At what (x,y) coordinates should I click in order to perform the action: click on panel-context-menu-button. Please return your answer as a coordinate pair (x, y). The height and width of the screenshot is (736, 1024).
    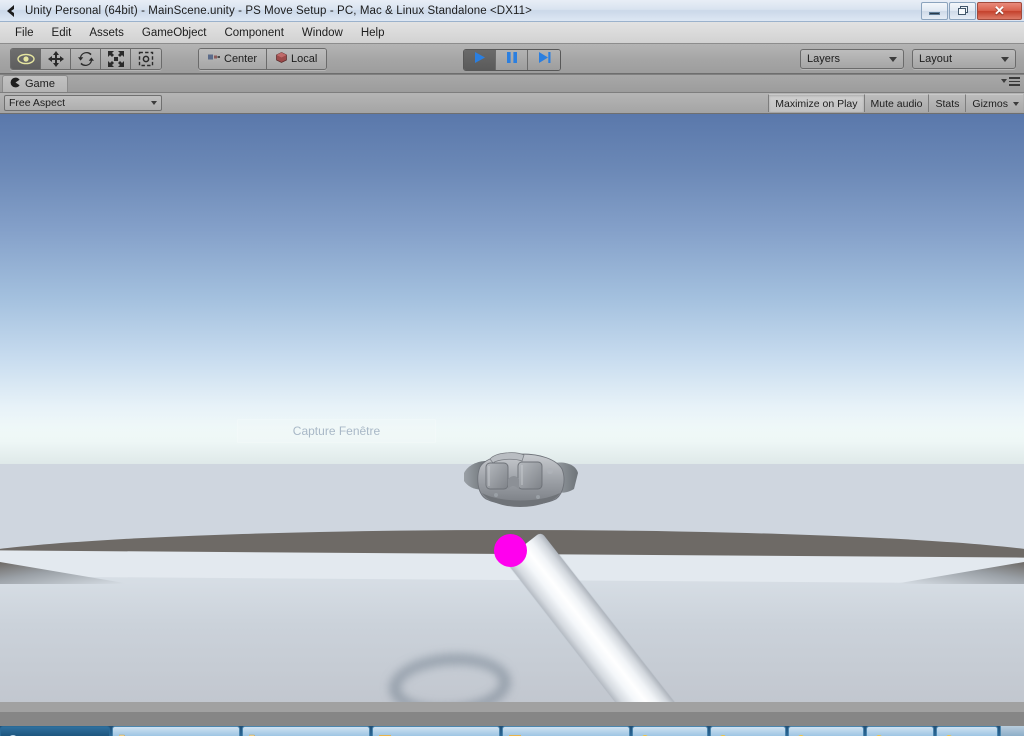
    Looking at the image, I should click on (1010, 81).